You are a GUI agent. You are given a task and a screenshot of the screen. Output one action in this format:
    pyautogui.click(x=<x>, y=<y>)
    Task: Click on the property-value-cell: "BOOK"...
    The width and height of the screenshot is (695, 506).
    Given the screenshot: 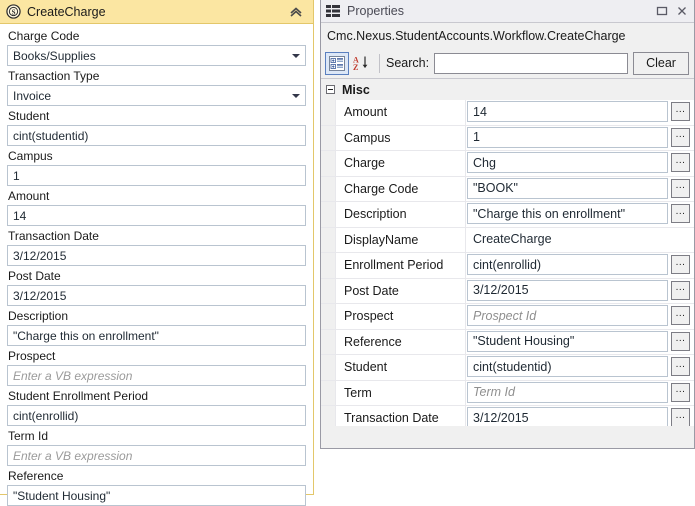 What is the action you would take?
    pyautogui.click(x=580, y=189)
    